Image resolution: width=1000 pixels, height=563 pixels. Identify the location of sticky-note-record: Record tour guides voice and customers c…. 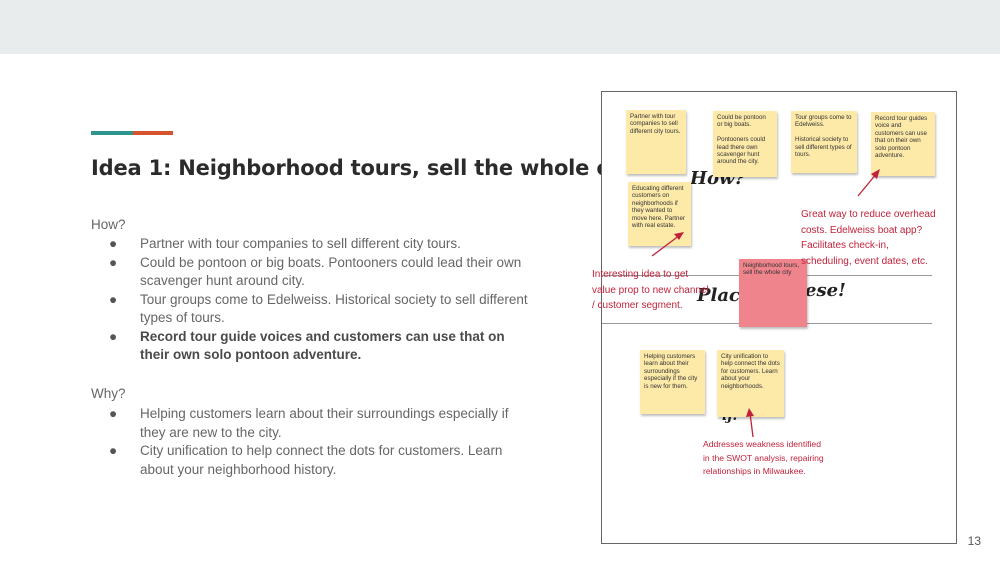
(903, 144).